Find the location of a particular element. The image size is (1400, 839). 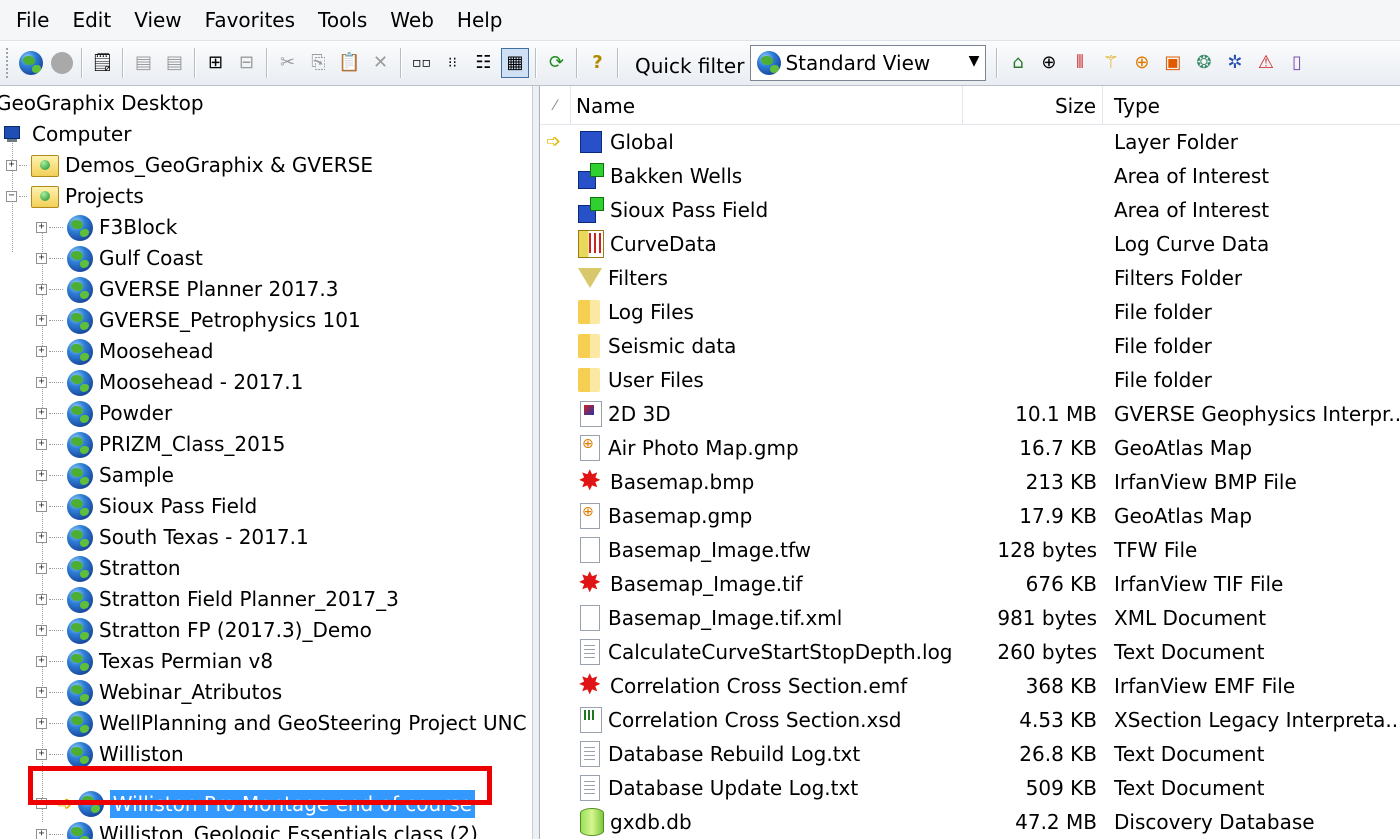

new-button: ▤ is located at coordinates (143, 63).